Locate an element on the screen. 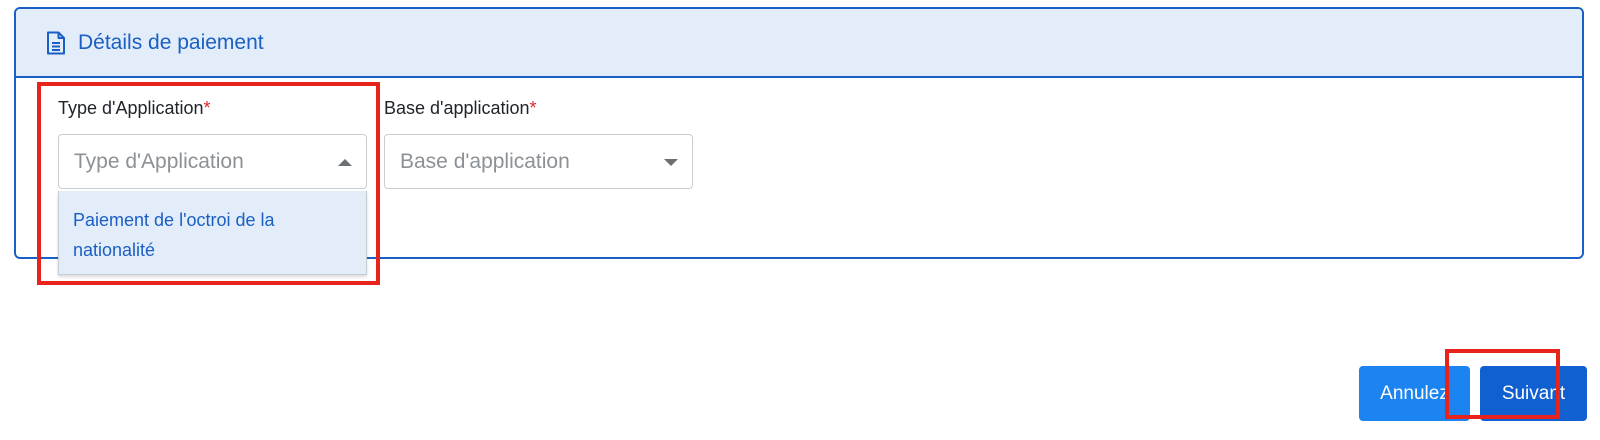 The image size is (1600, 440). card-title: Détails de paiement is located at coordinates (171, 42).